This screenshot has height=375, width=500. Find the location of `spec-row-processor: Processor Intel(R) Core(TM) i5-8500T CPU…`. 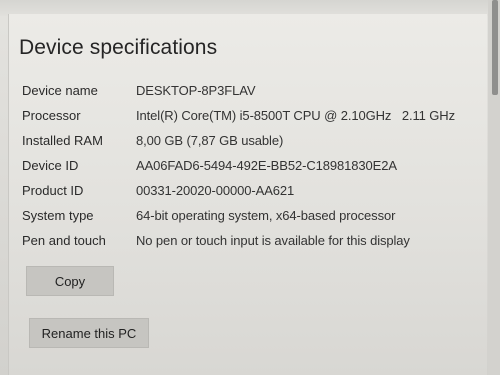

spec-row-processor: Processor Intel(R) Core(TM) i5-8500T CPU… is located at coordinates (252, 115).